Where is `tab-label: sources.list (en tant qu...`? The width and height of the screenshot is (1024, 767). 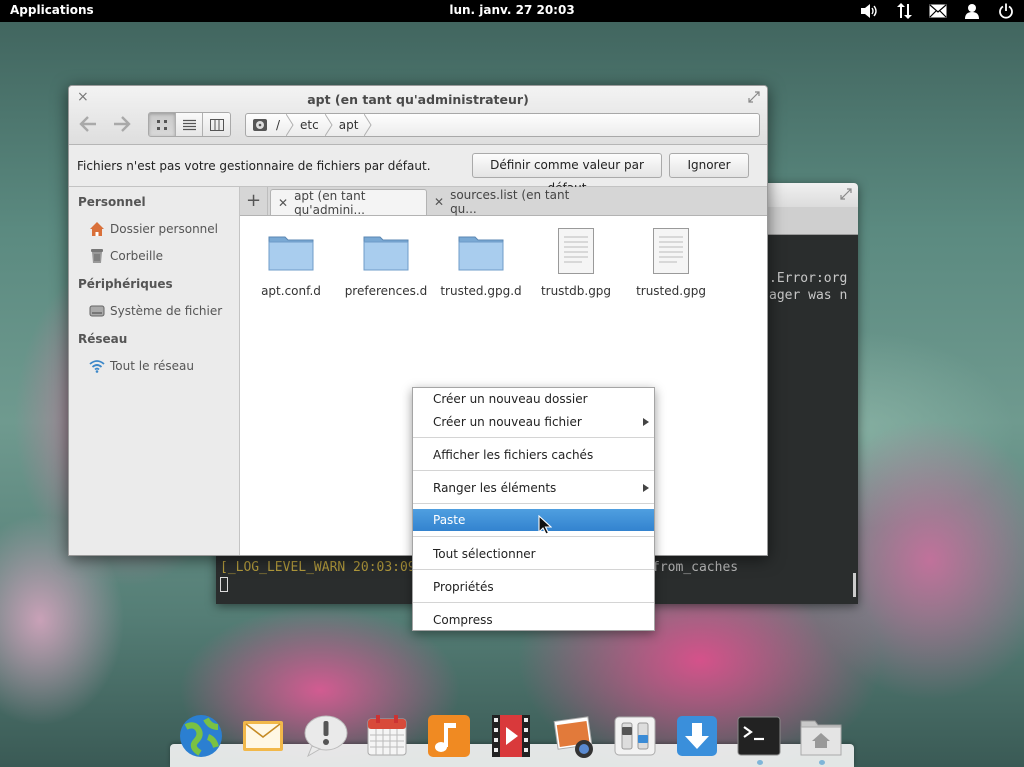
tab-label: sources.list (en tant qu... is located at coordinates (510, 202).